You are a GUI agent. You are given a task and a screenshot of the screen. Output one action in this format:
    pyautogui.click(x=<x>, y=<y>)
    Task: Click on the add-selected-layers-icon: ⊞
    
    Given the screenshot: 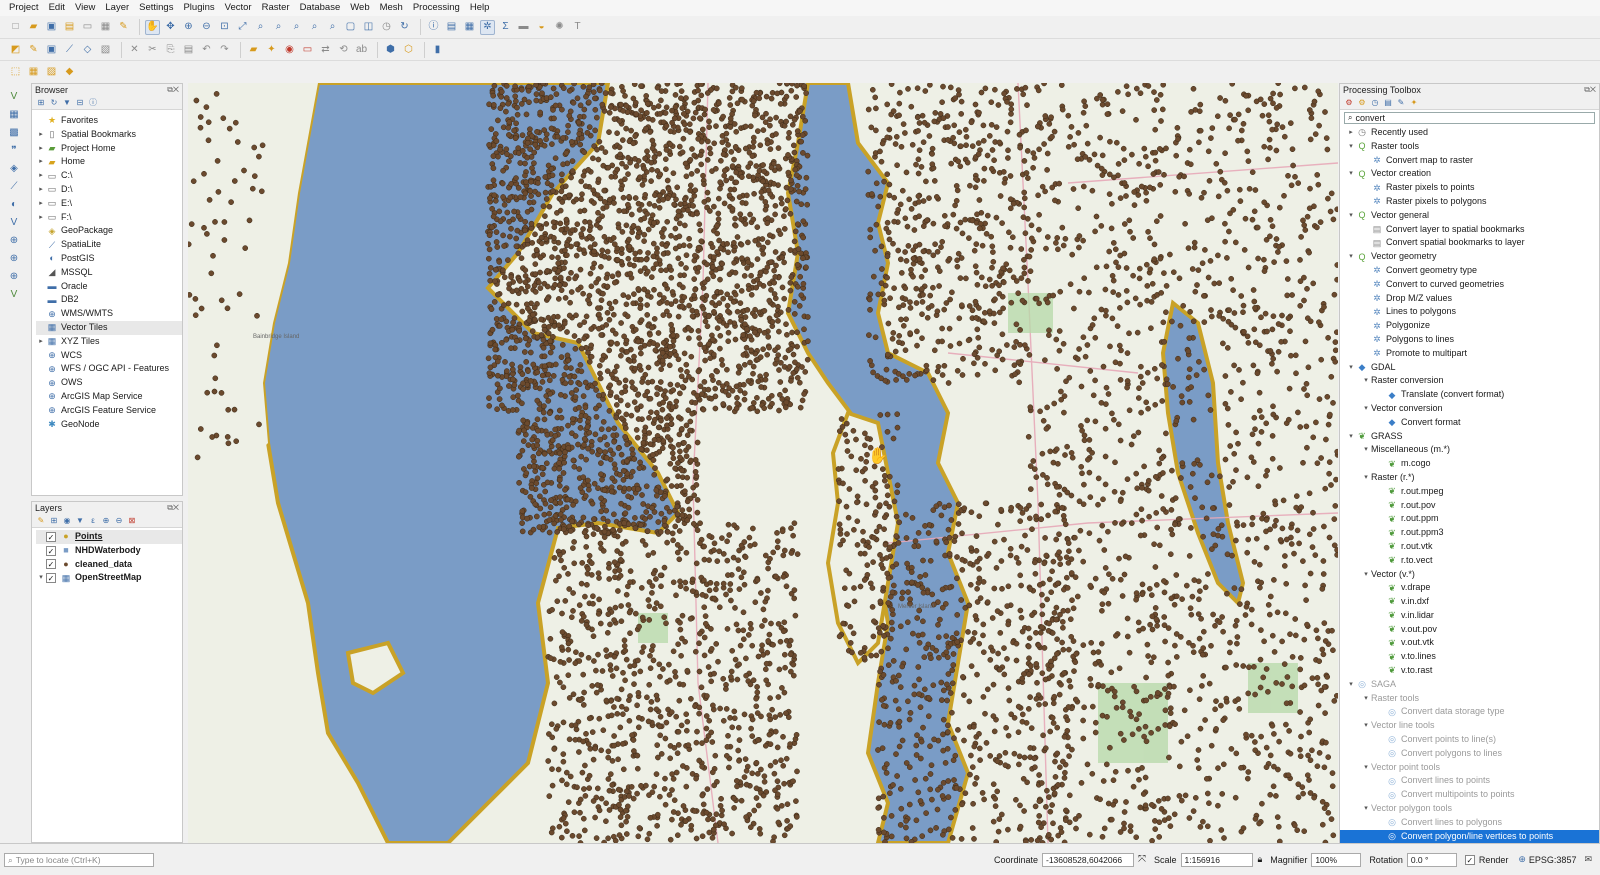 What is the action you would take?
    pyautogui.click(x=41, y=103)
    